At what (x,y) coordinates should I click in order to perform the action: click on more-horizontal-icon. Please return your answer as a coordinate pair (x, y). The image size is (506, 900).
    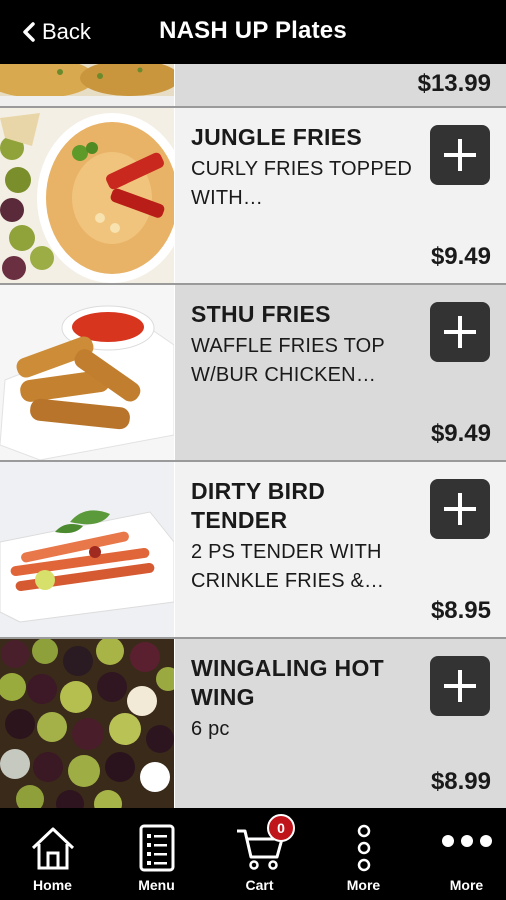
    Looking at the image, I should click on (461, 841).